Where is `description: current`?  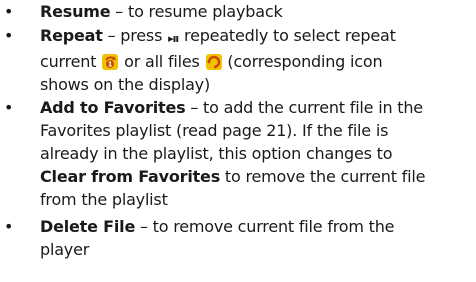 description: current is located at coordinates (71, 61).